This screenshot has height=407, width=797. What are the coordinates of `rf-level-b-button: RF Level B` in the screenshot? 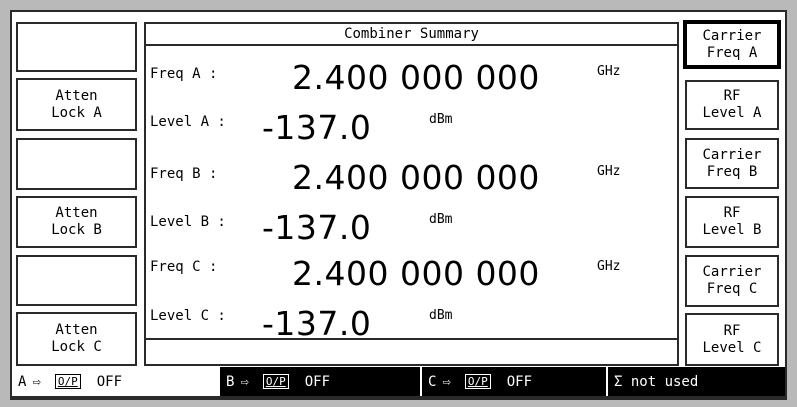 It's located at (732, 222).